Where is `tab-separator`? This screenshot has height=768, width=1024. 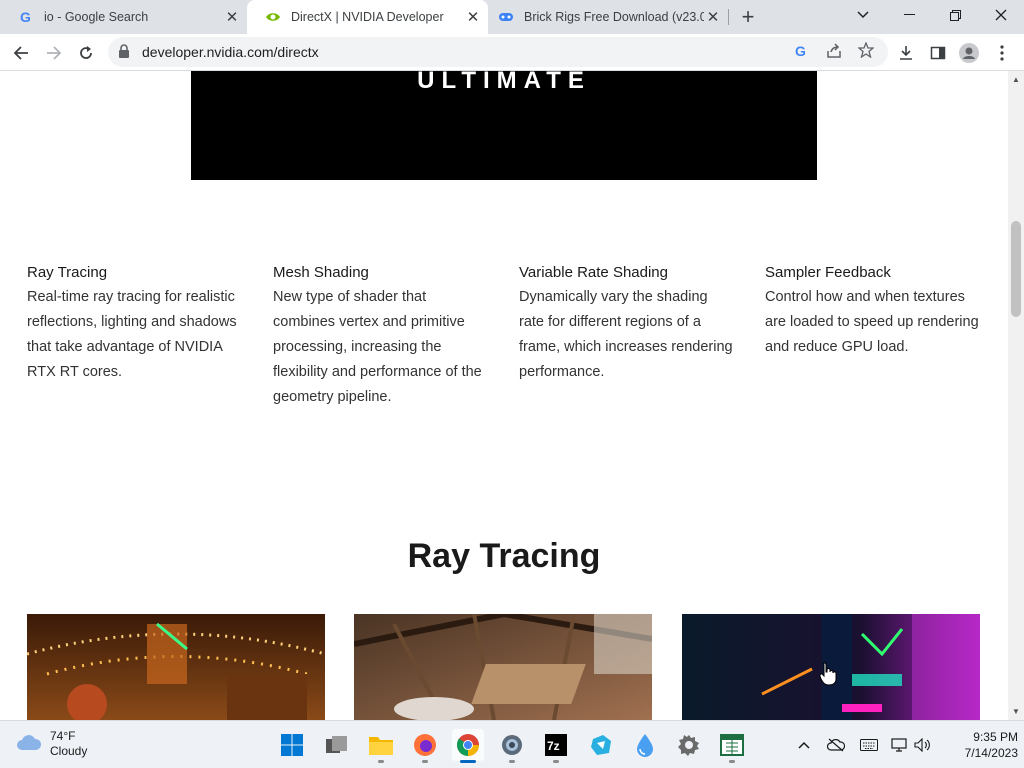 tab-separator is located at coordinates (728, 17).